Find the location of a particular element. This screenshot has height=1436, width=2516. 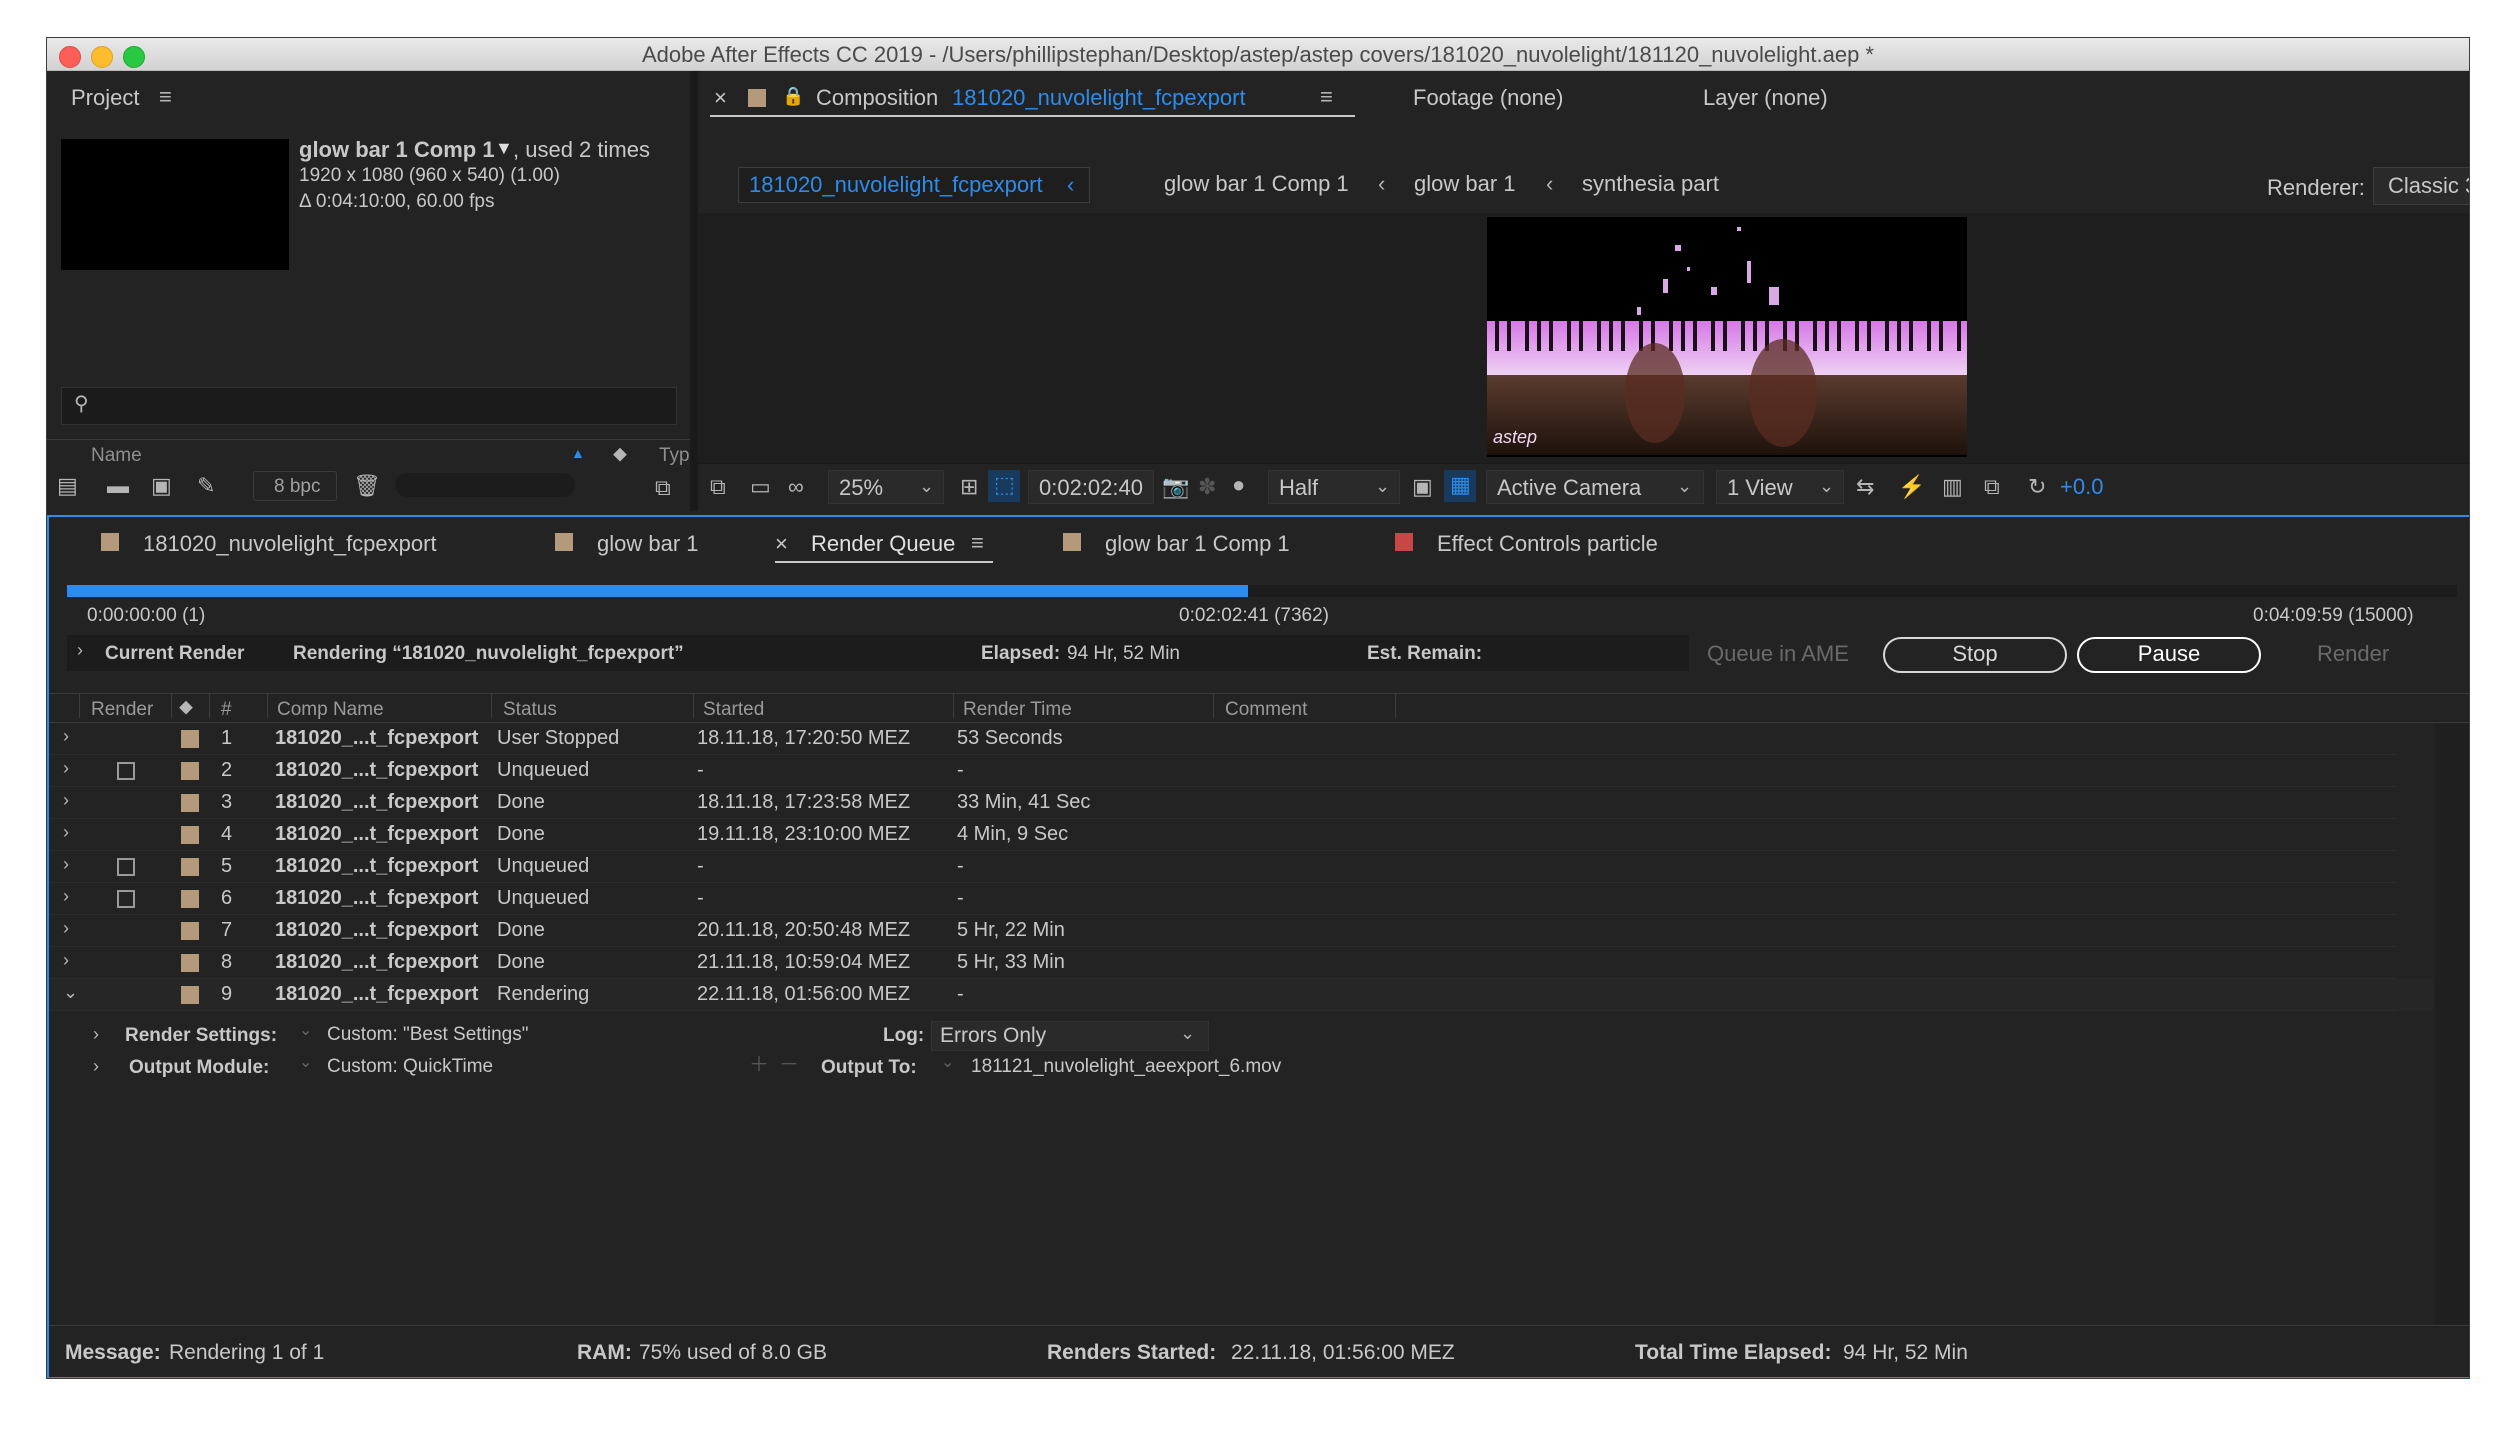

tab-footage: Footage (none) is located at coordinates (1488, 98).